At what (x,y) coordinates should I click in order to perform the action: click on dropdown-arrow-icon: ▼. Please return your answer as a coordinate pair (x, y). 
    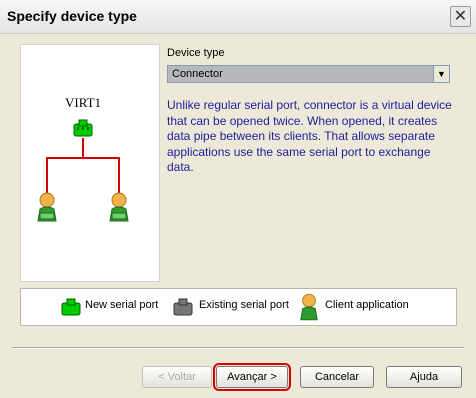
    Looking at the image, I should click on (441, 74).